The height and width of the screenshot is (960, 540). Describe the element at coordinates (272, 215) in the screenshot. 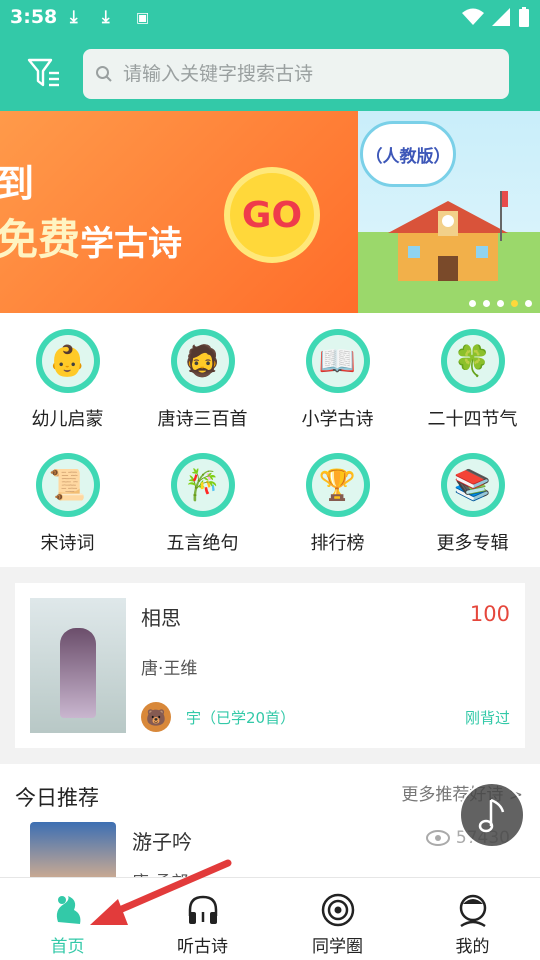

I see `go-badge: GO` at that location.